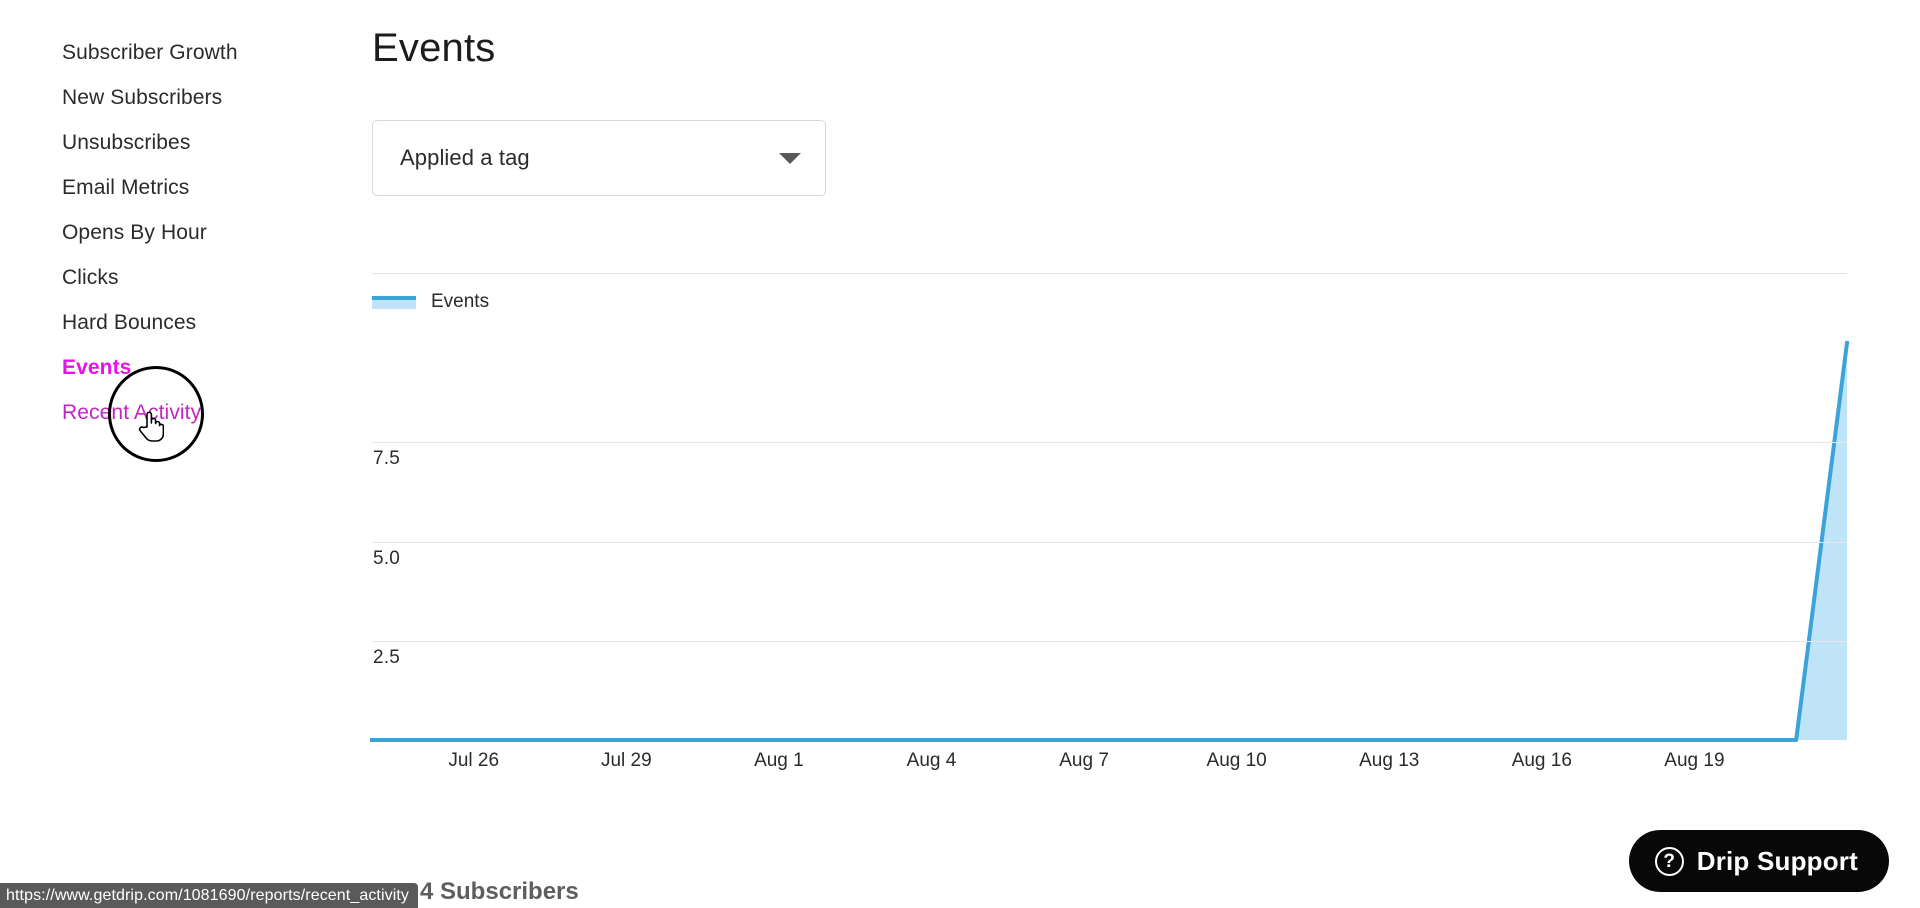 Image resolution: width=1920 pixels, height=908 pixels. What do you see at coordinates (790, 158) in the screenshot?
I see `chevron-down-icon` at bounding box center [790, 158].